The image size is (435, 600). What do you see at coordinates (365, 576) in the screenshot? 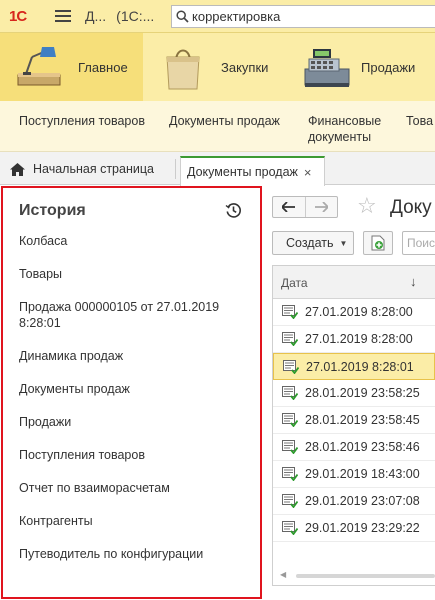
I see `scrollbar-thumb` at bounding box center [365, 576].